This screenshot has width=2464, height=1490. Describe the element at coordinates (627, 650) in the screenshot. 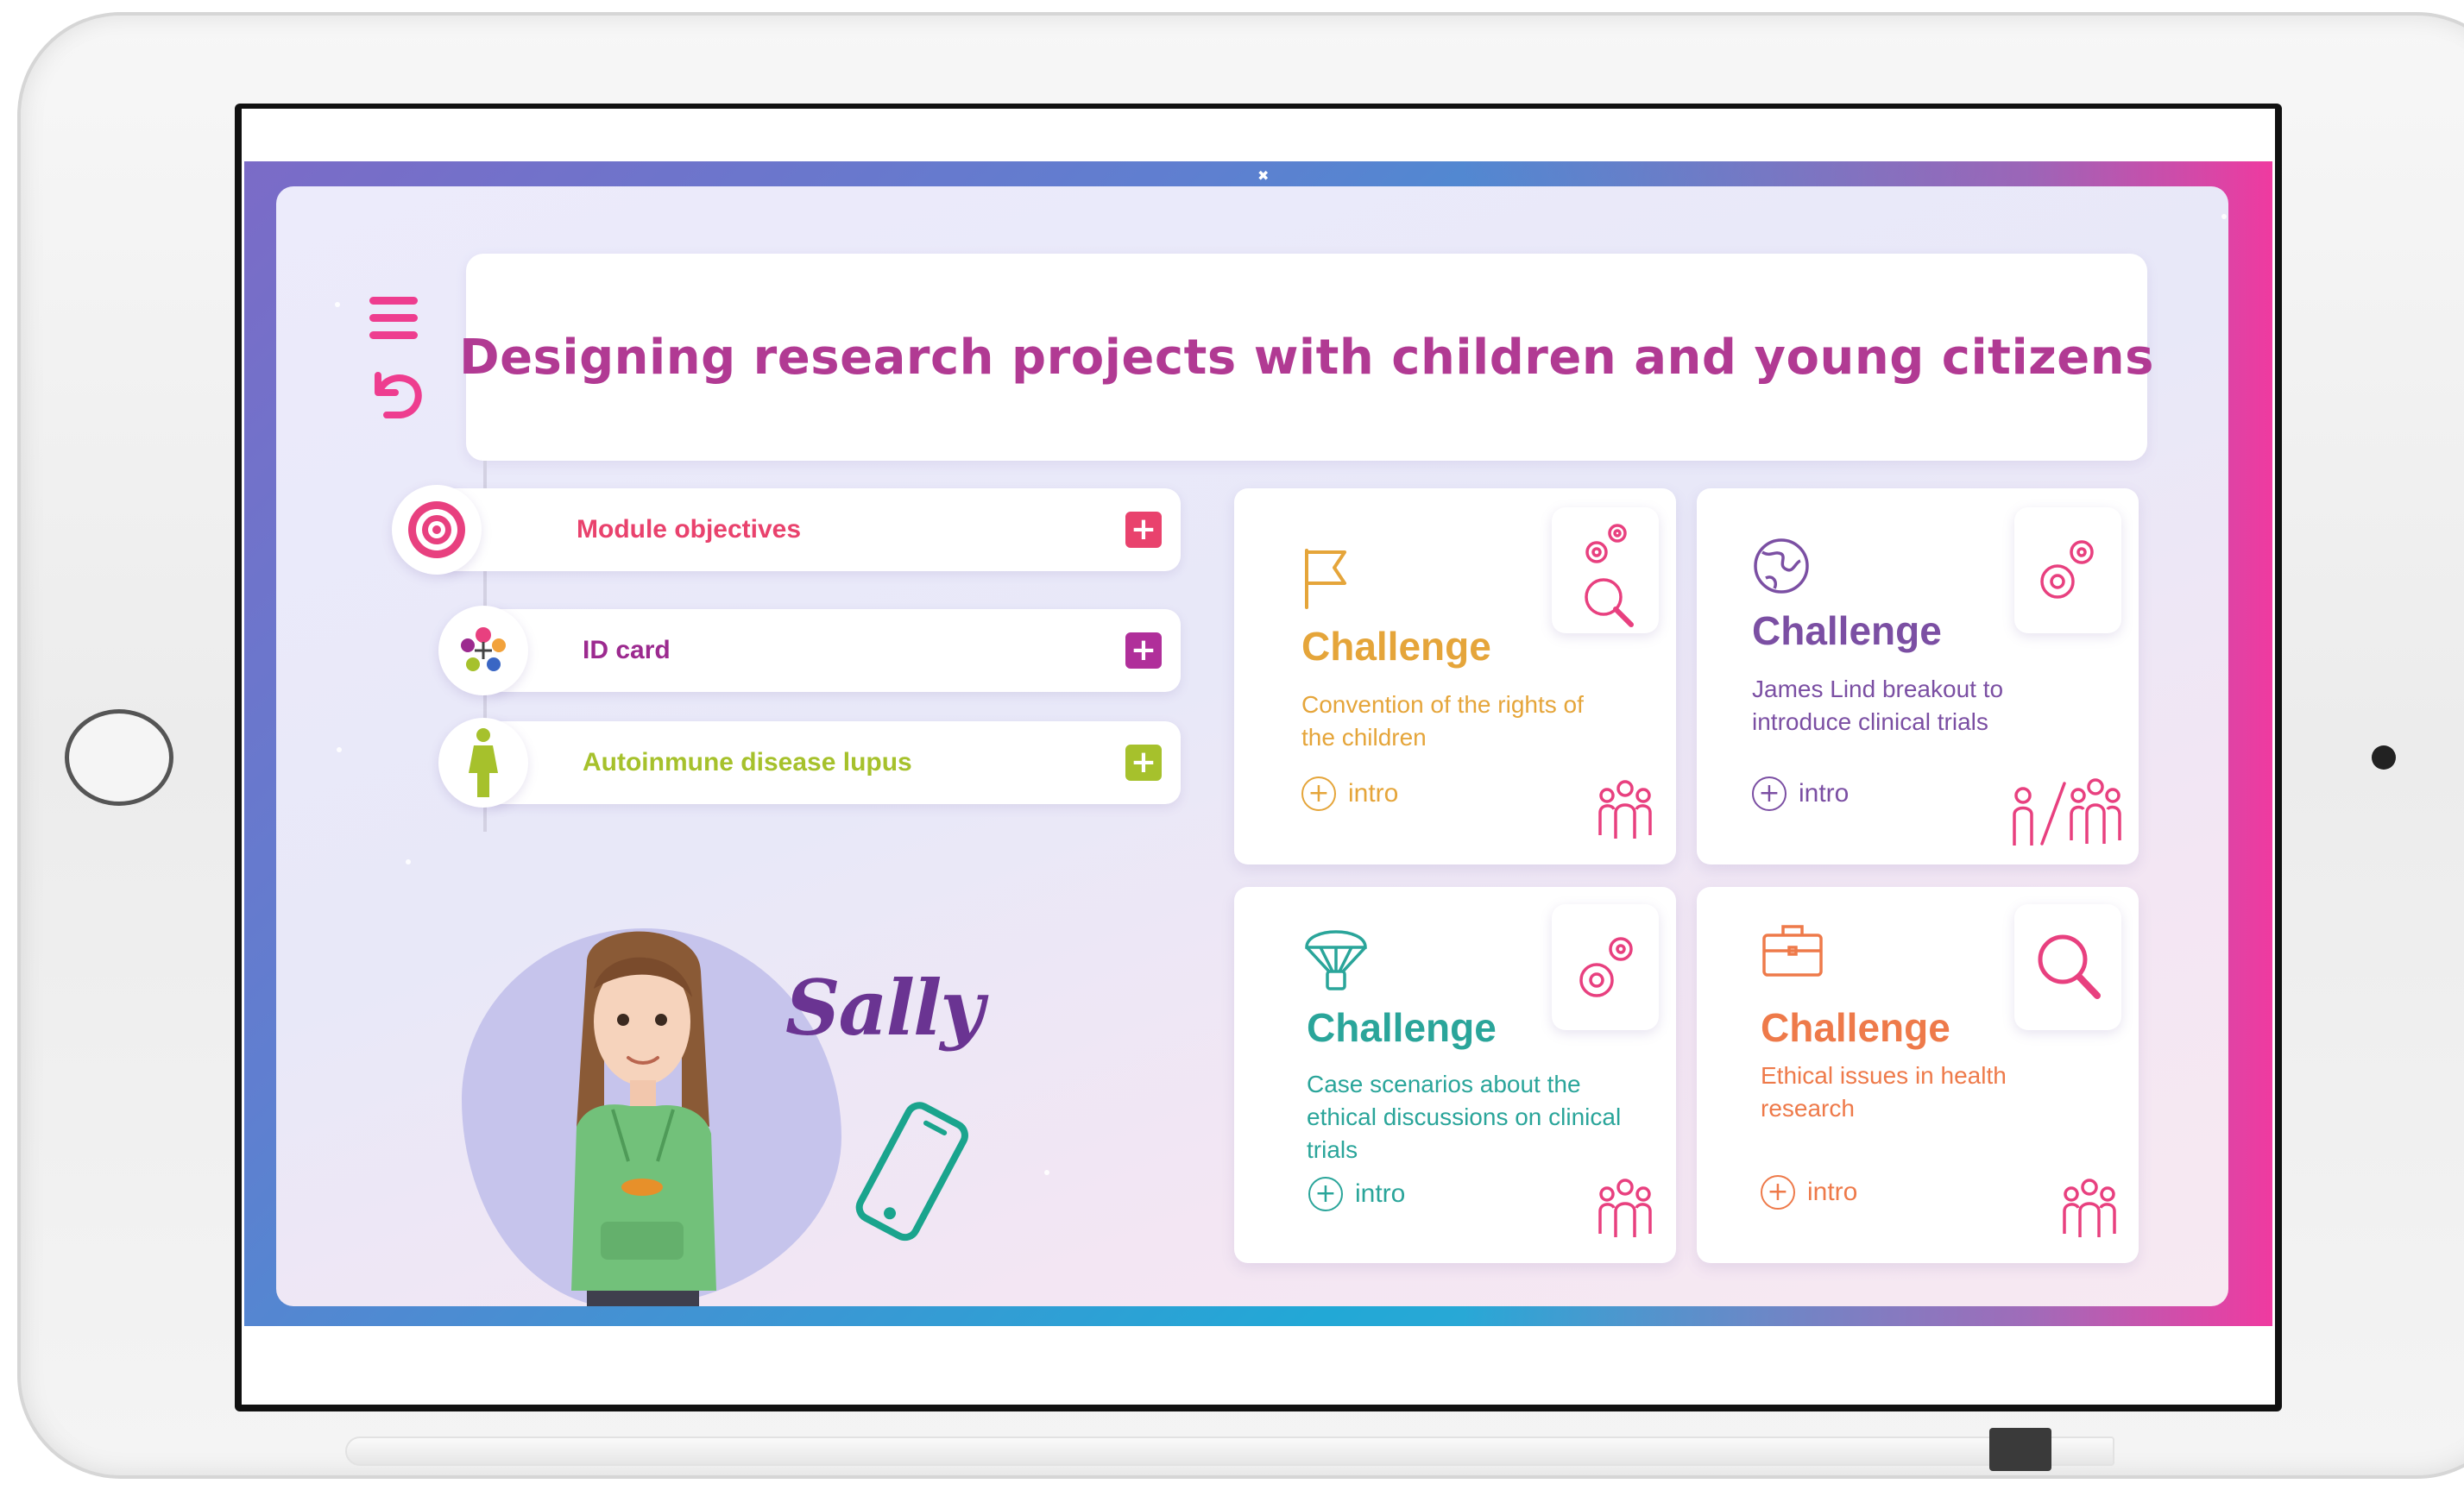

I see `id-card-label: ID card` at that location.